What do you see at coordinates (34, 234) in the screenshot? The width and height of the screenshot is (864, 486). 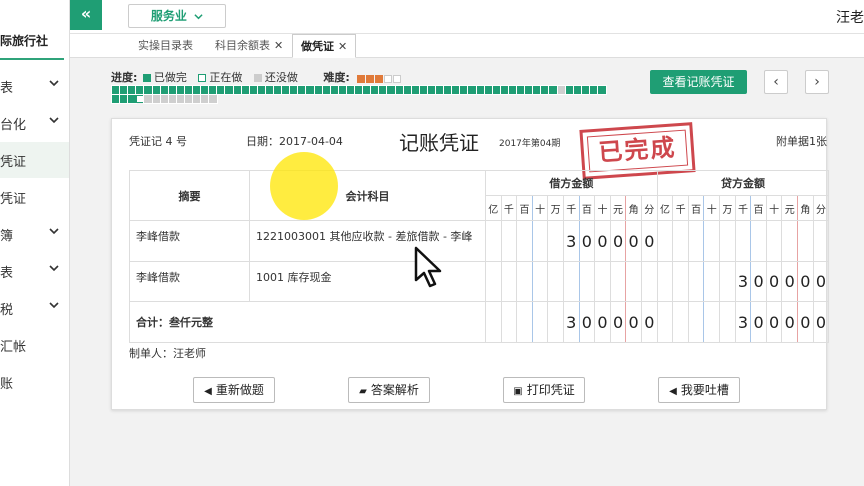 I see `sidebar-item: 簿` at bounding box center [34, 234].